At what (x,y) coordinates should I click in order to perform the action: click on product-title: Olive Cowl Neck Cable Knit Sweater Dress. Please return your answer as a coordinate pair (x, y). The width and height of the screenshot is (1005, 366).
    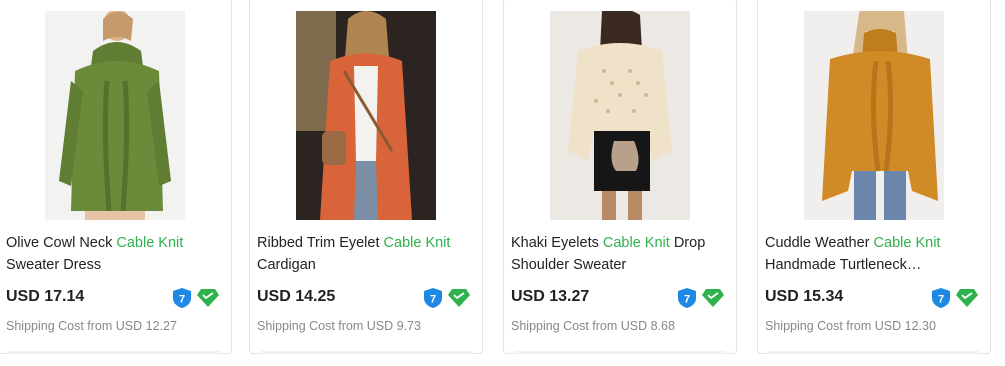
    Looking at the image, I should click on (117, 254).